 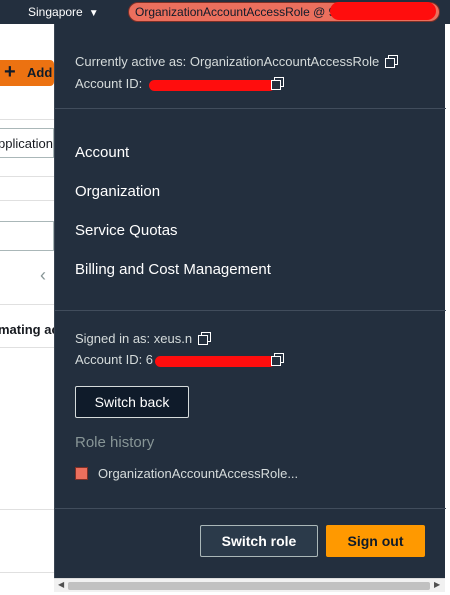 I want to click on role-menu-label: OrganizationAccountAccessRole @ 9, so click(x=235, y=12).